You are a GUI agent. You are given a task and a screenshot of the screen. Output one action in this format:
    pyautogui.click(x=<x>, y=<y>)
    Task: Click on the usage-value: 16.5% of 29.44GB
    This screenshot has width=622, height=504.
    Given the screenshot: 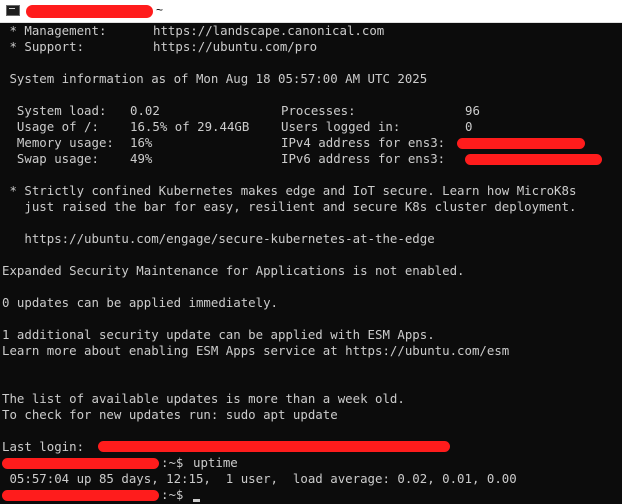 What is the action you would take?
    pyautogui.click(x=190, y=126)
    